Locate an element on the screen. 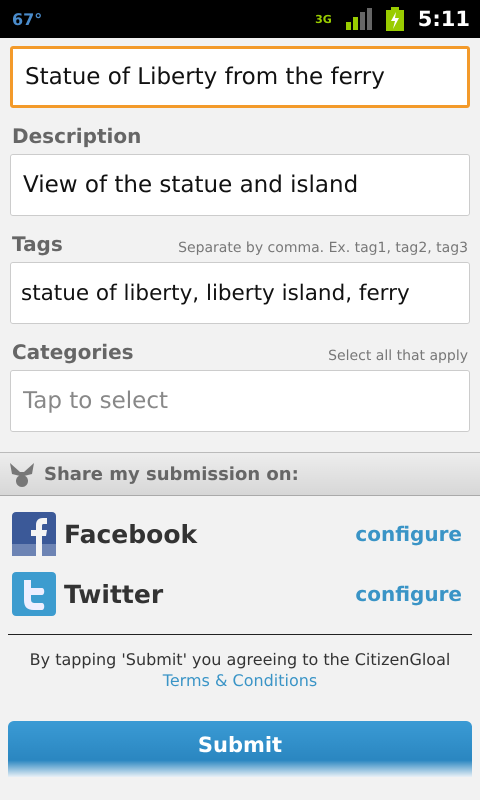 This screenshot has height=800, width=480. signal-icon is located at coordinates (359, 19).